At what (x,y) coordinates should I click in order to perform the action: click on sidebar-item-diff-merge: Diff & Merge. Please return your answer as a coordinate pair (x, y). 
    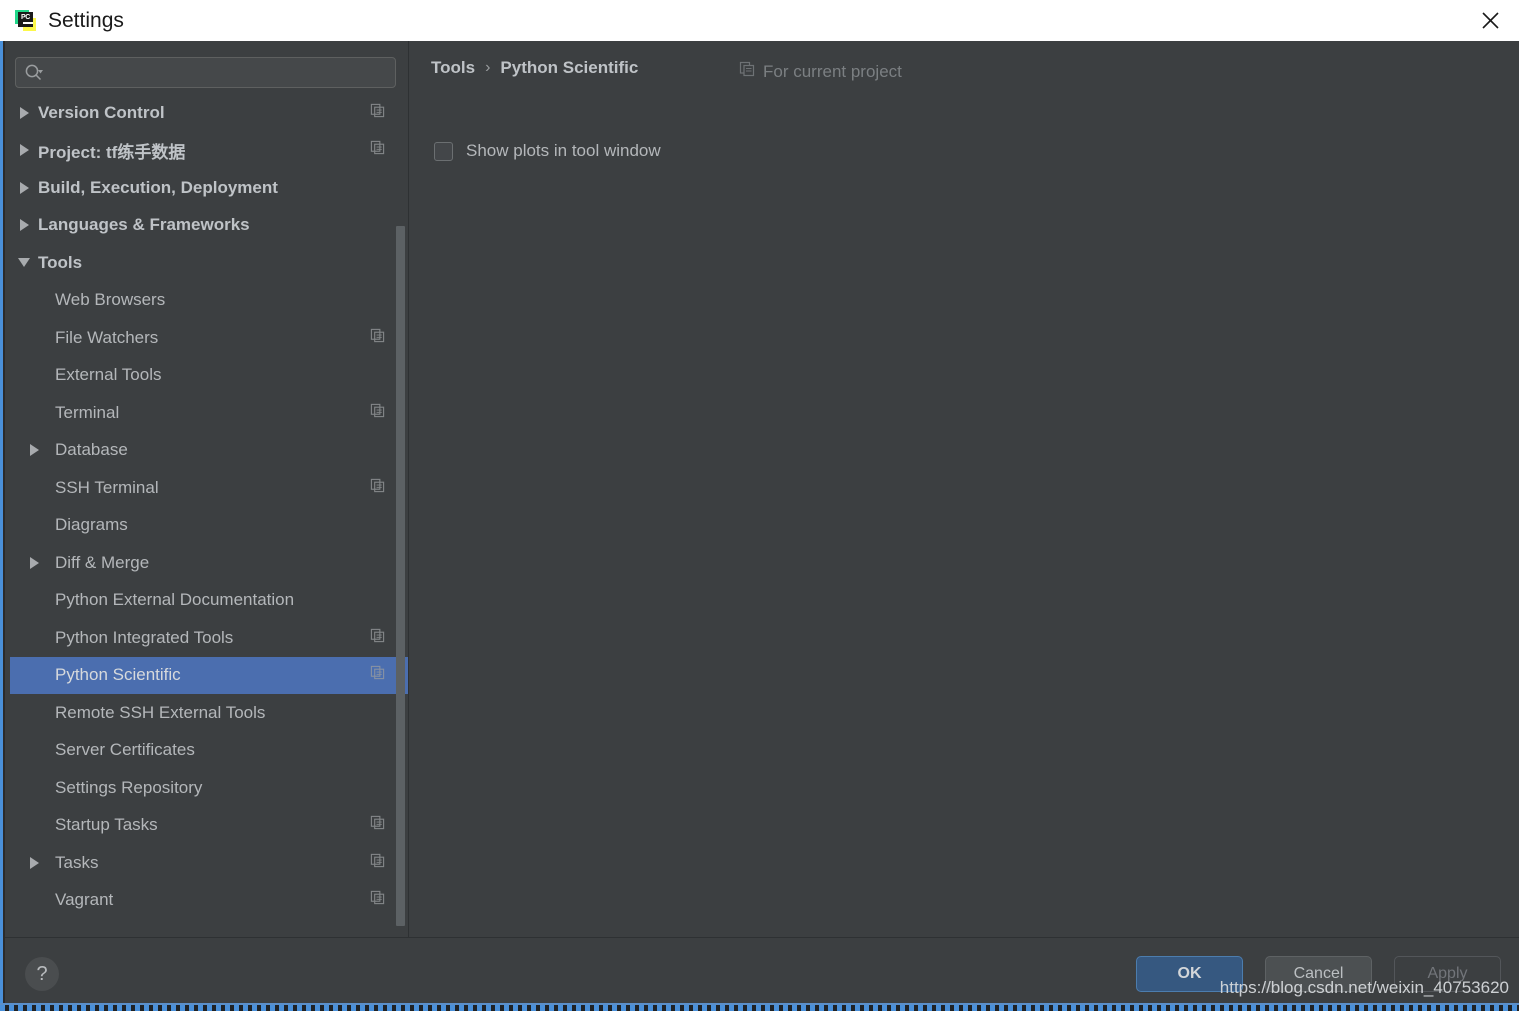
    Looking at the image, I should click on (209, 563).